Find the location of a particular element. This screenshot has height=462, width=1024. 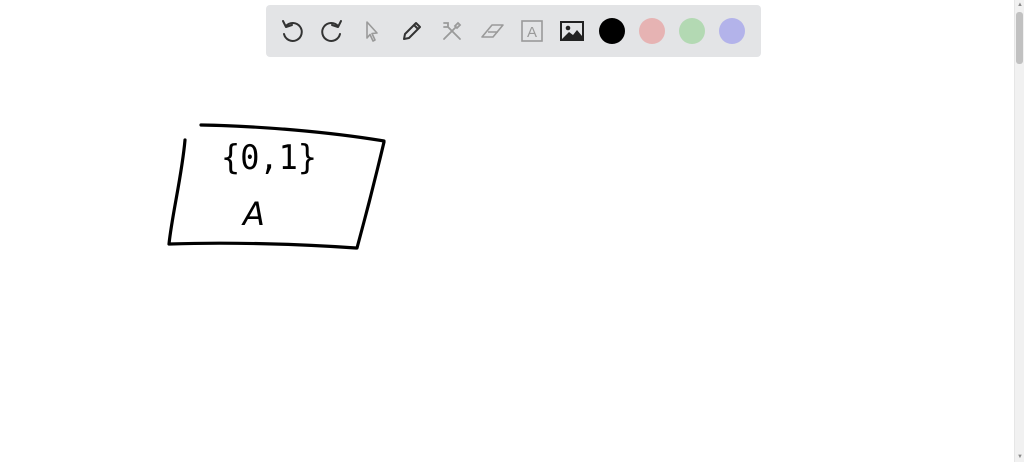

undo-button is located at coordinates (292, 31).